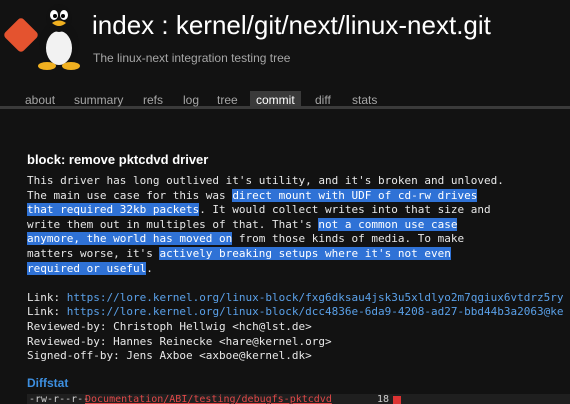 The width and height of the screenshot is (570, 404). I want to click on diff-change-bar, so click(397, 400).